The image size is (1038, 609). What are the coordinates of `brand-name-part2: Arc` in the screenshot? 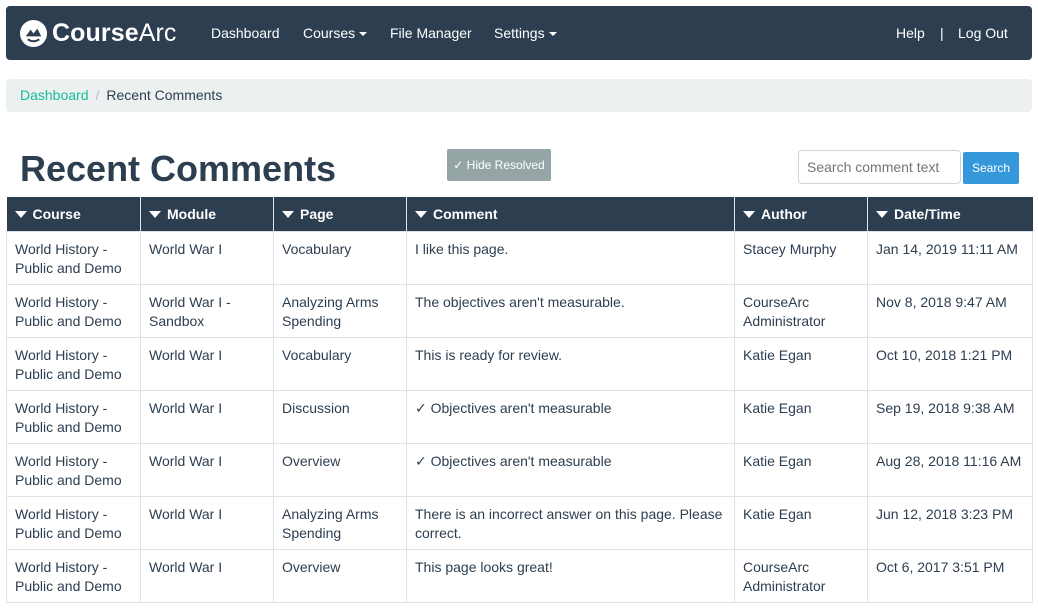 It's located at (157, 32).